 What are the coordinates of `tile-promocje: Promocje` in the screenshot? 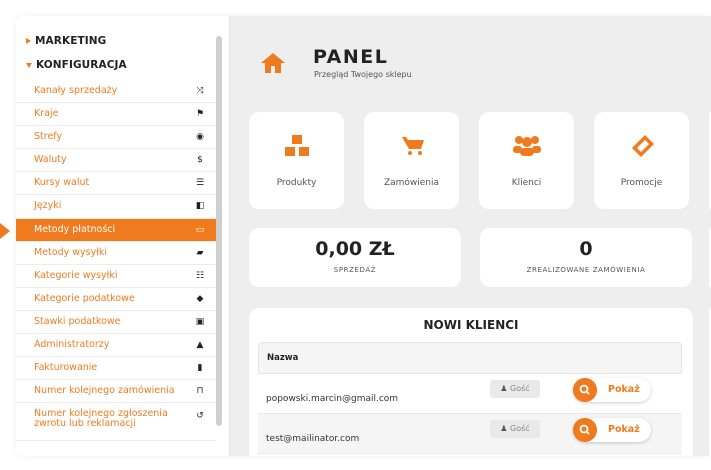 It's located at (641, 160).